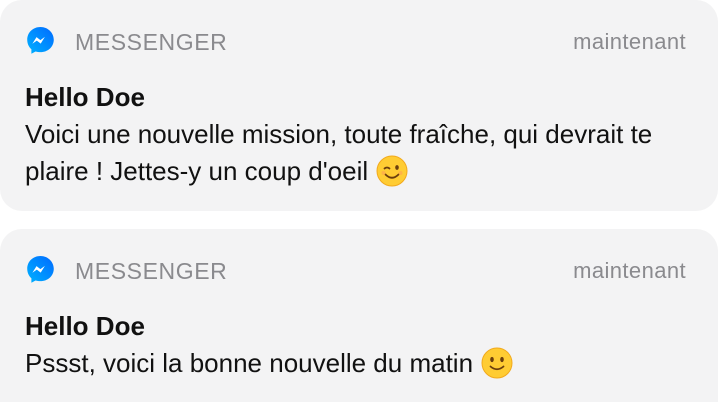 This screenshot has height=402, width=718. I want to click on slightly-smiling-face-emoji, so click(497, 363).